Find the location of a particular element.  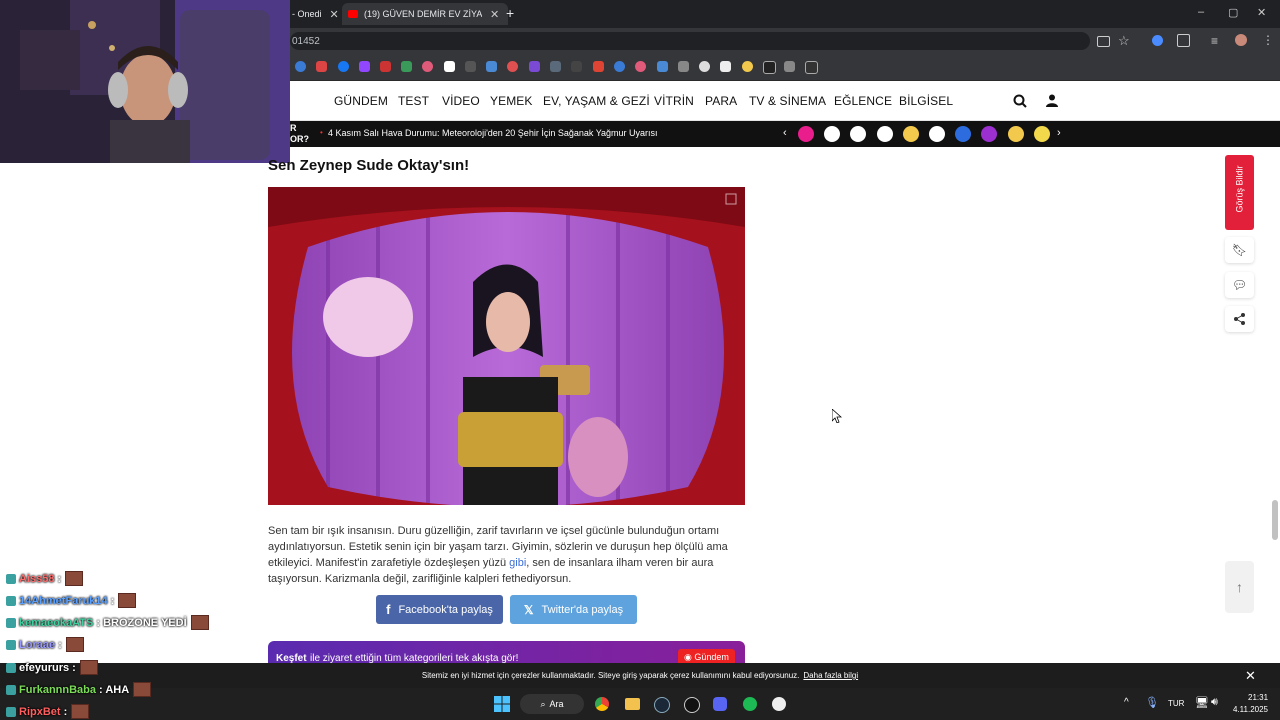

nav-item-video: VİDEO is located at coordinates (461, 101).